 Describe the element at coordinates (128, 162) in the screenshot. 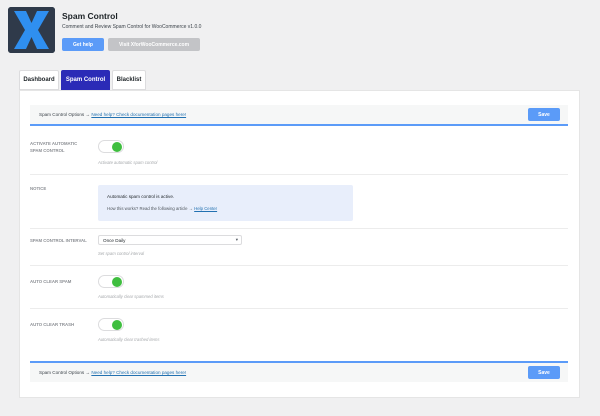

I see `setting-description: Activate automatic spam control` at that location.